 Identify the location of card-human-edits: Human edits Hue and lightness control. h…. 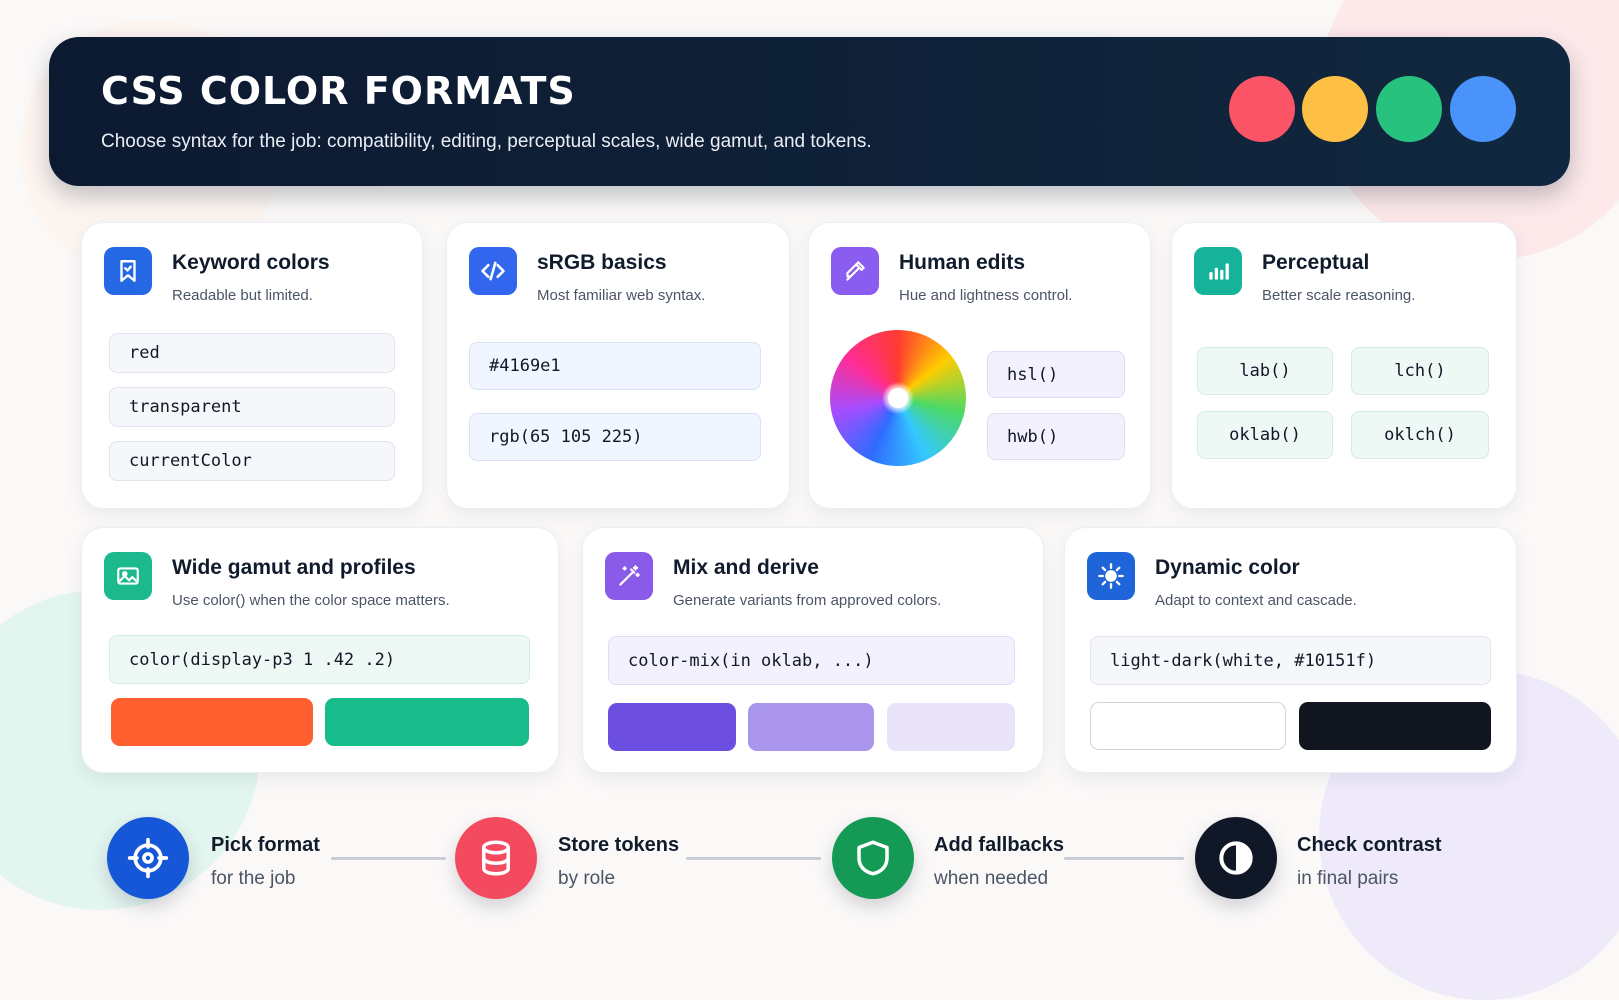
(979, 365).